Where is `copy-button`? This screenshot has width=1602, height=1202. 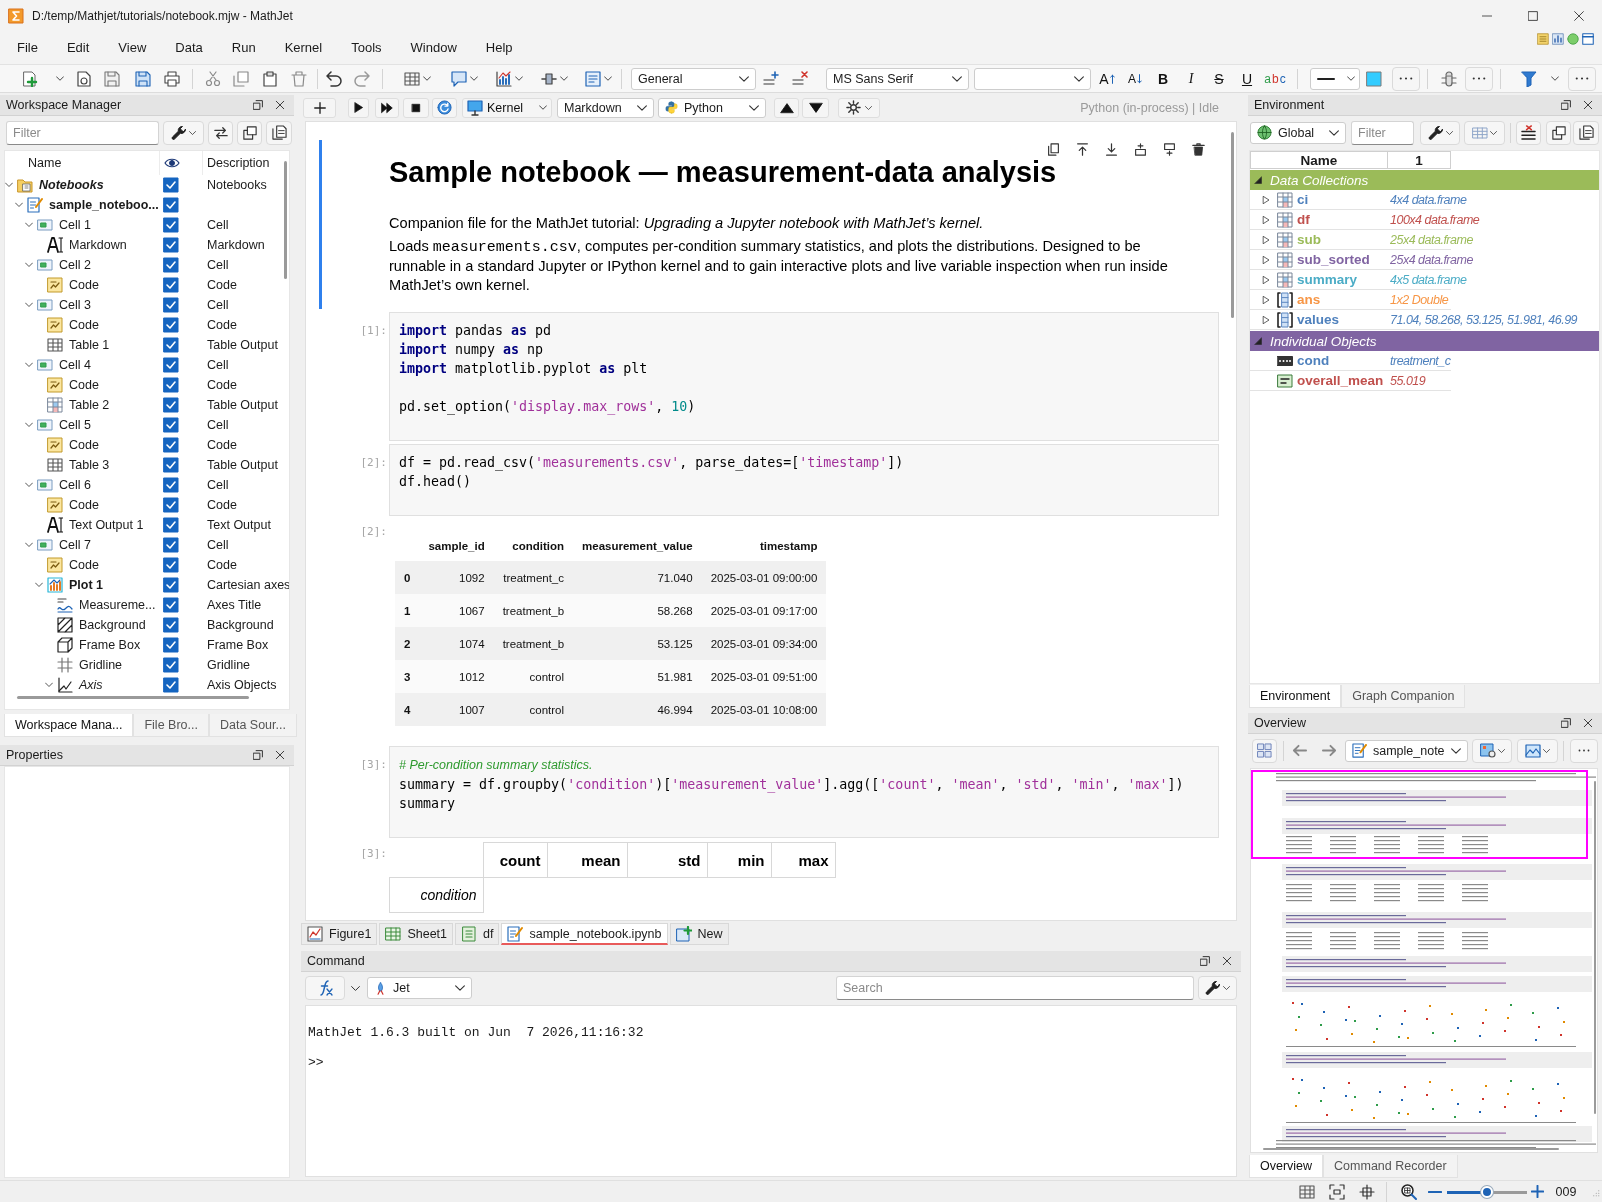 copy-button is located at coordinates (279, 132).